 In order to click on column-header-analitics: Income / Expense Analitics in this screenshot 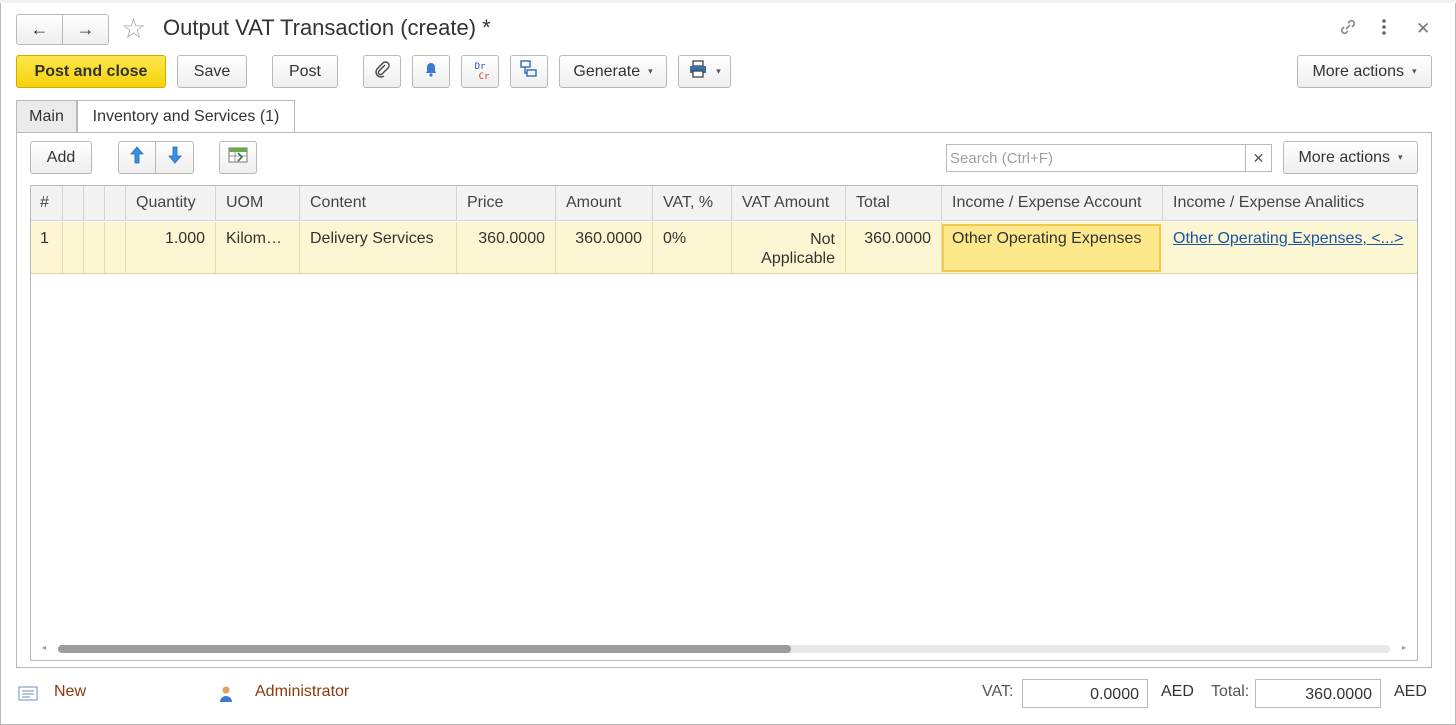, I will do `click(1290, 203)`.